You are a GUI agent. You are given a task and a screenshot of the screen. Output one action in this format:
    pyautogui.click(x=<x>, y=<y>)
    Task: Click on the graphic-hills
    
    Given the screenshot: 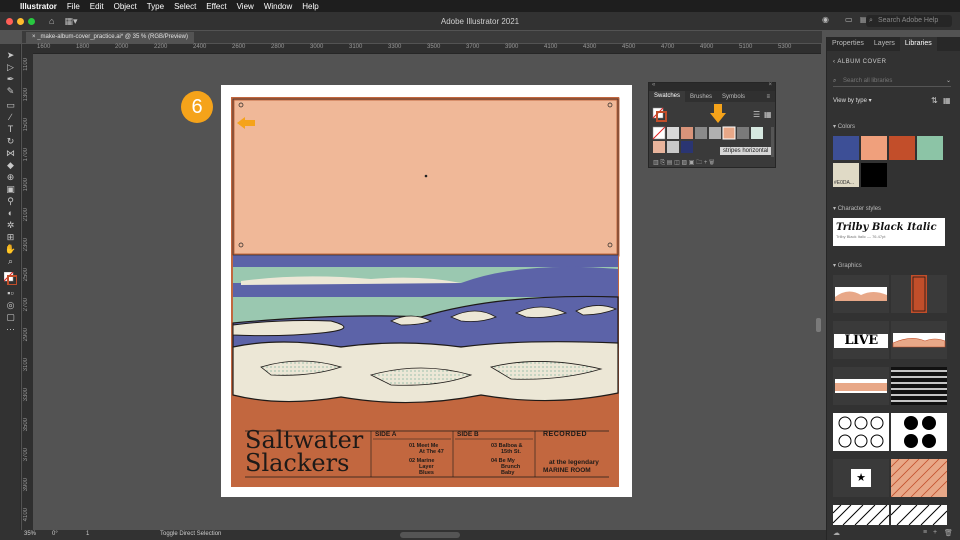 What is the action you would take?
    pyautogui.click(x=919, y=340)
    